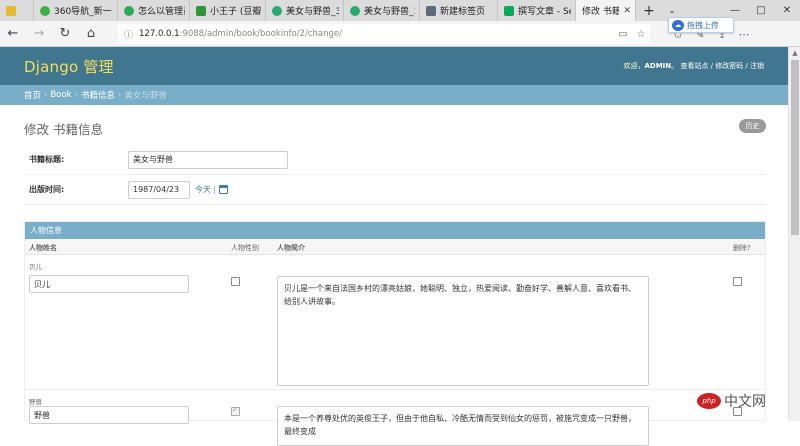 The width and height of the screenshot is (800, 446). What do you see at coordinates (634, 66) in the screenshot?
I see `welcome-text: 欢迎，` at bounding box center [634, 66].